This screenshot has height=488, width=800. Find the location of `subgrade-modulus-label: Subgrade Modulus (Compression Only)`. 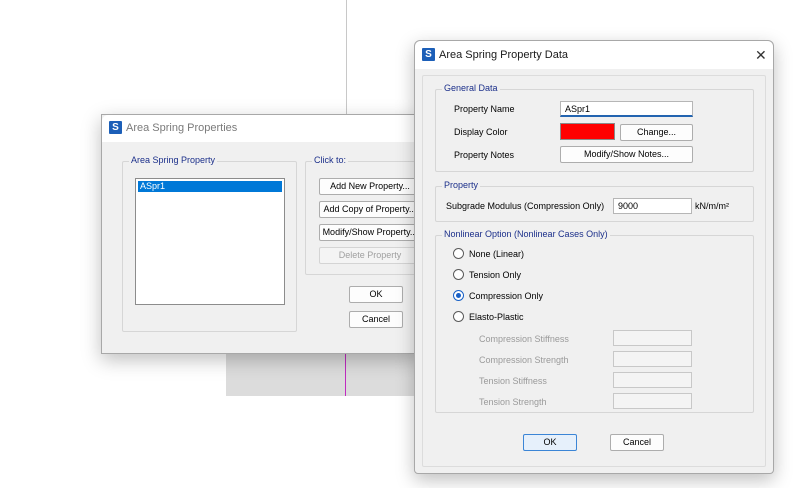

subgrade-modulus-label: Subgrade Modulus (Compression Only) is located at coordinates (525, 206).